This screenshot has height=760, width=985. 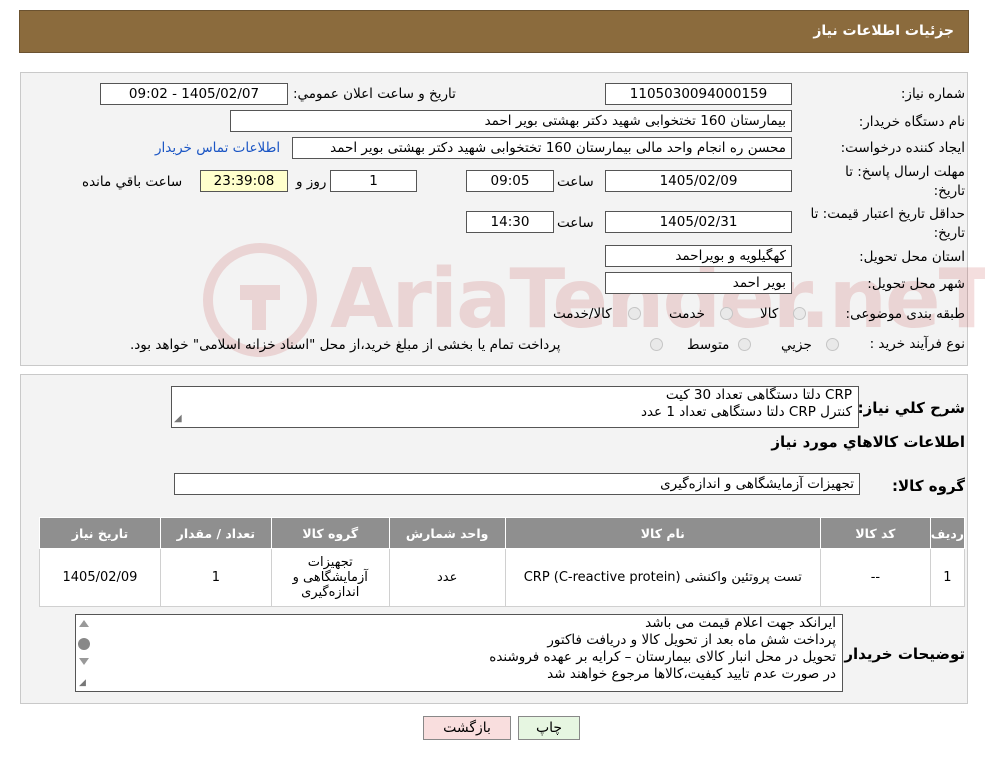 I want to click on purchase-radio-minor, so click(x=832, y=344).